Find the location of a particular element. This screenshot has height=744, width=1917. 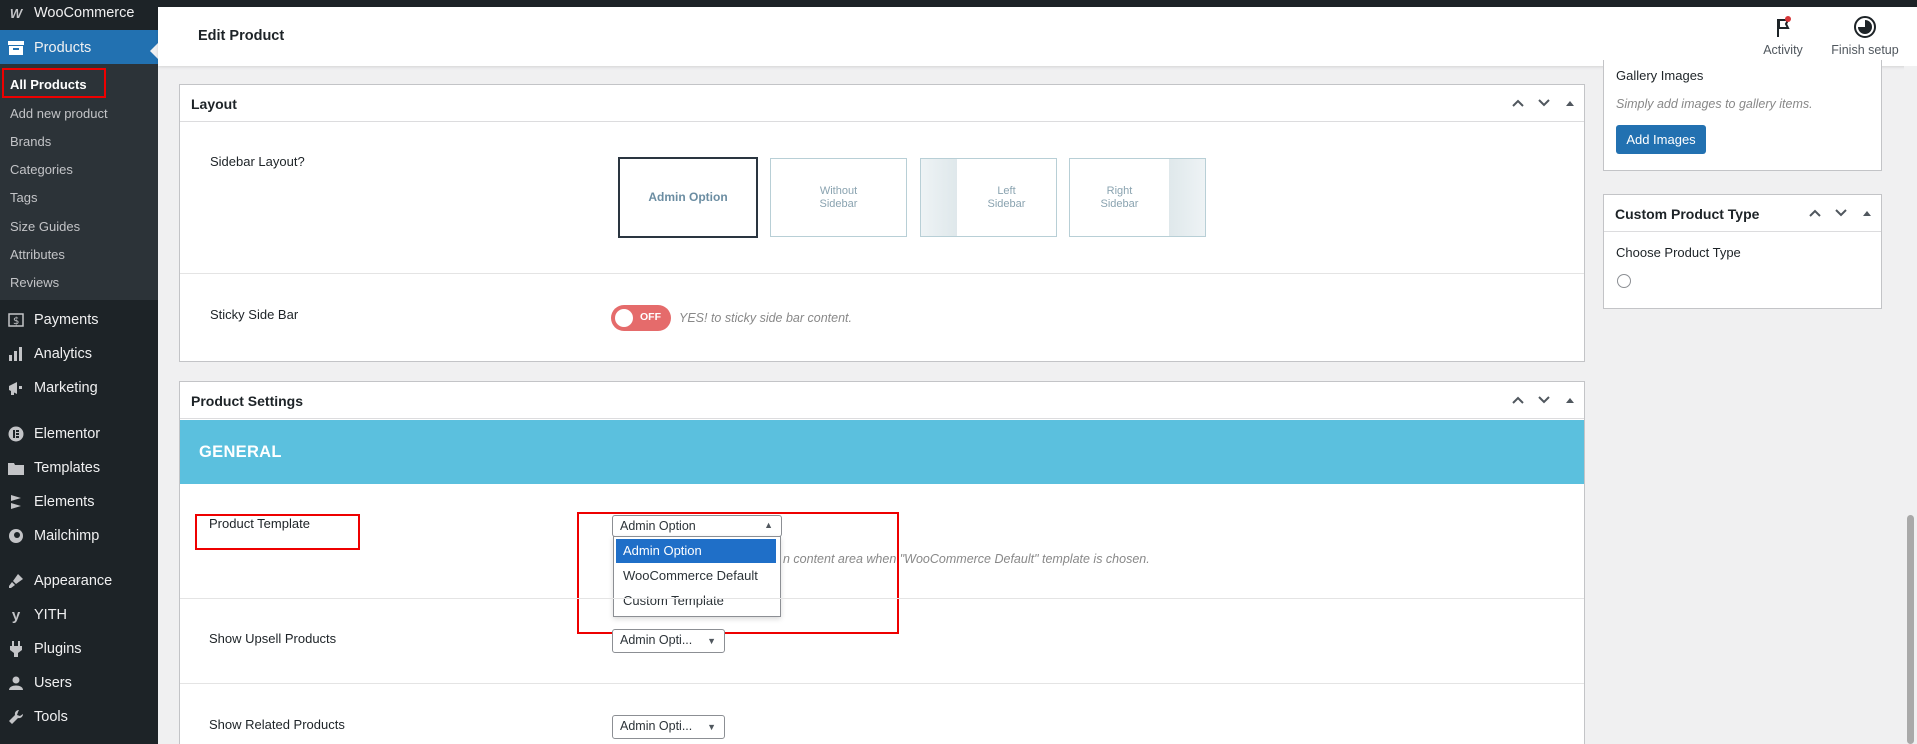

sidebar-item-label: Elementor is located at coordinates (67, 434).